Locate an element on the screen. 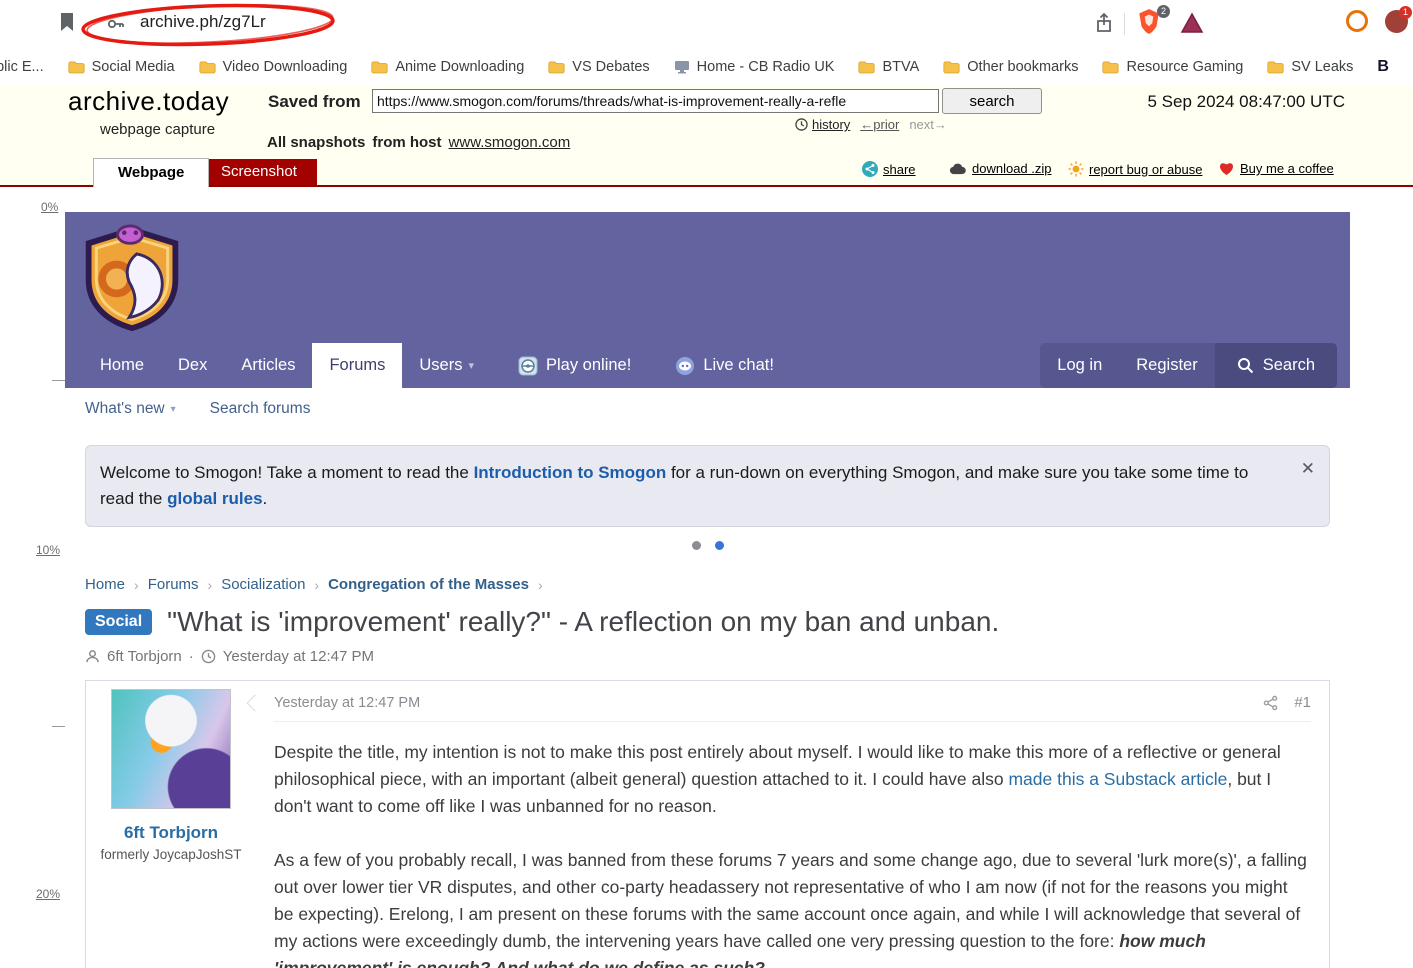  substack-article-link: made this a Substack article is located at coordinates (1117, 779).